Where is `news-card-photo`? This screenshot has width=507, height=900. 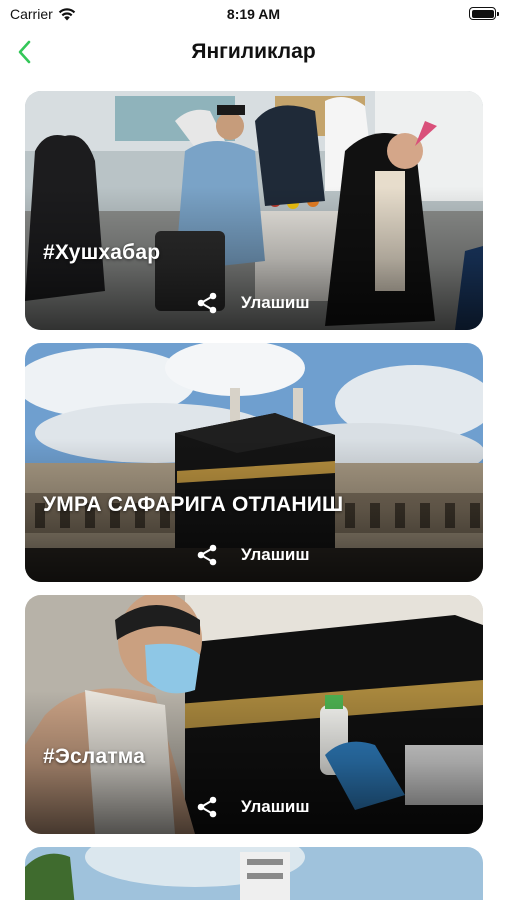
news-card-photo is located at coordinates (254, 873).